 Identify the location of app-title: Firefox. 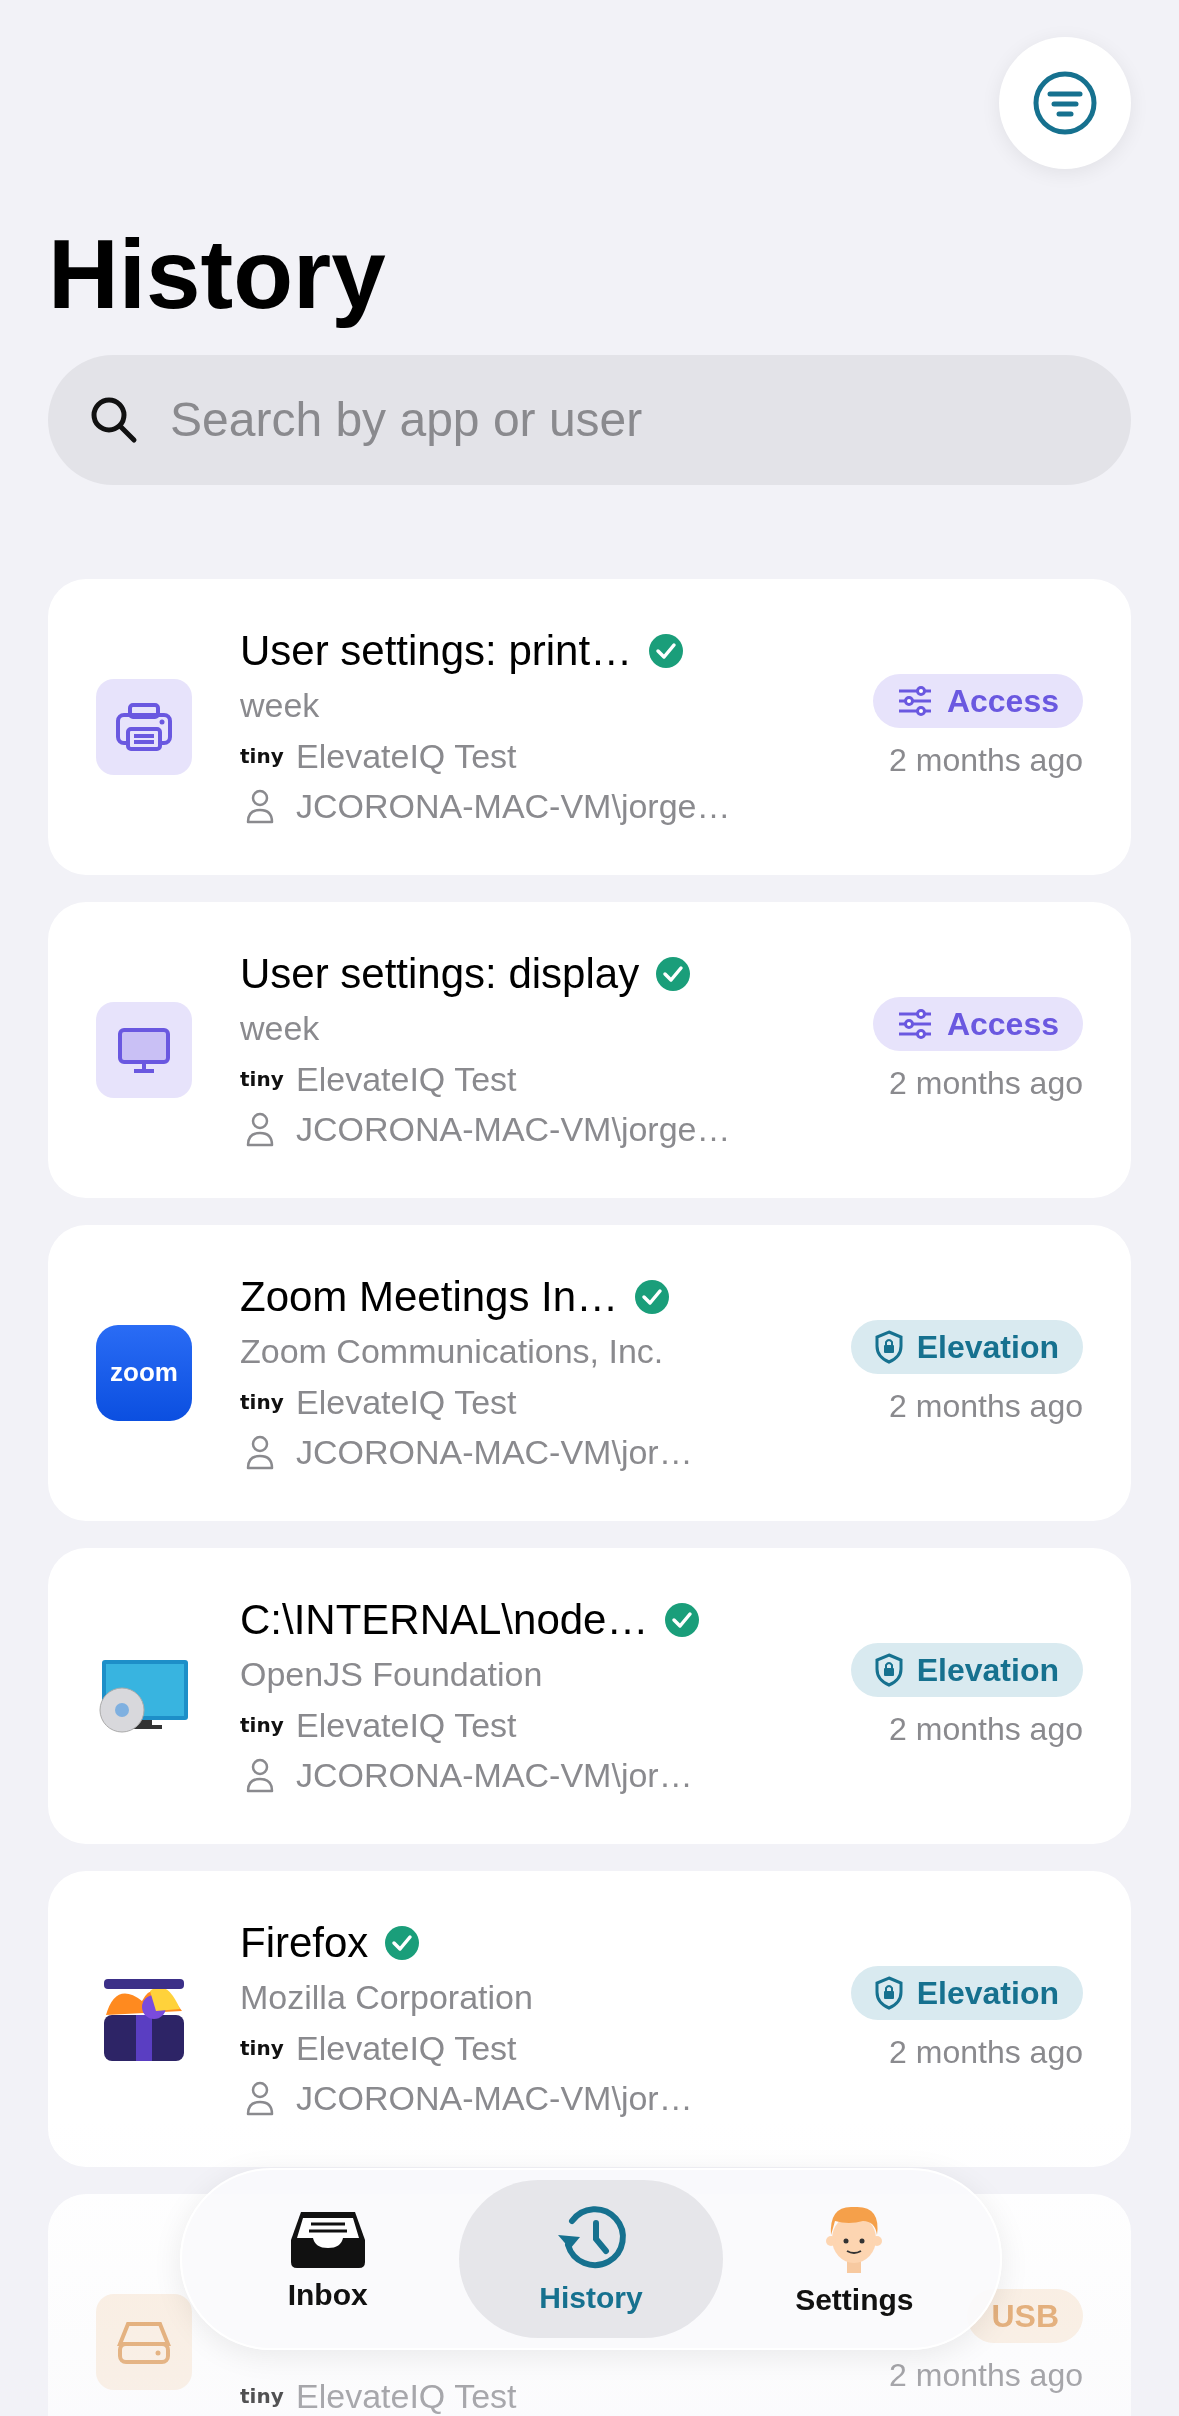
(304, 1942).